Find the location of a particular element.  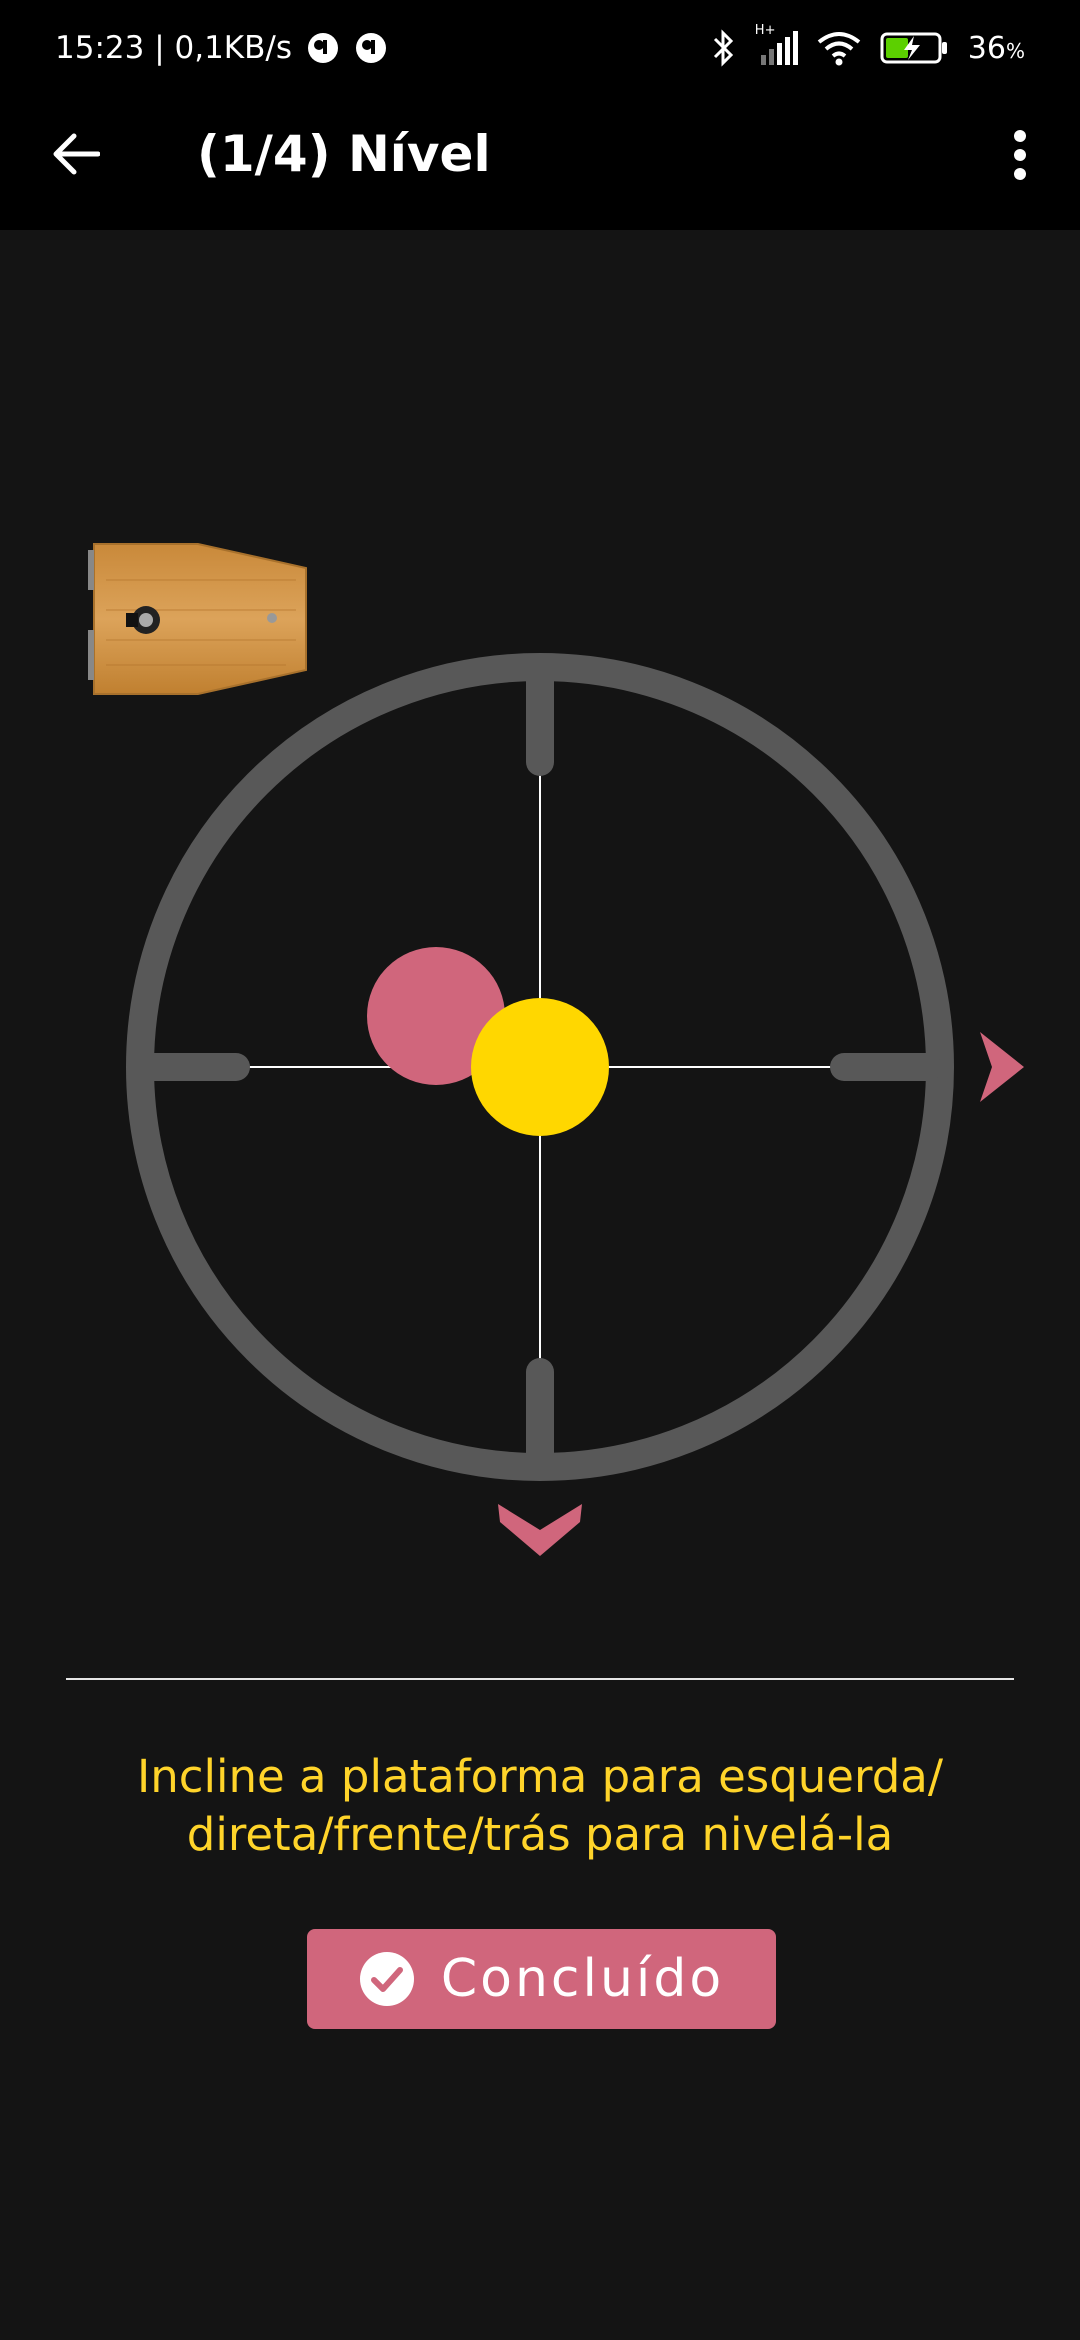

status-time: 15:23 | 0,1KB/s is located at coordinates (173, 48).